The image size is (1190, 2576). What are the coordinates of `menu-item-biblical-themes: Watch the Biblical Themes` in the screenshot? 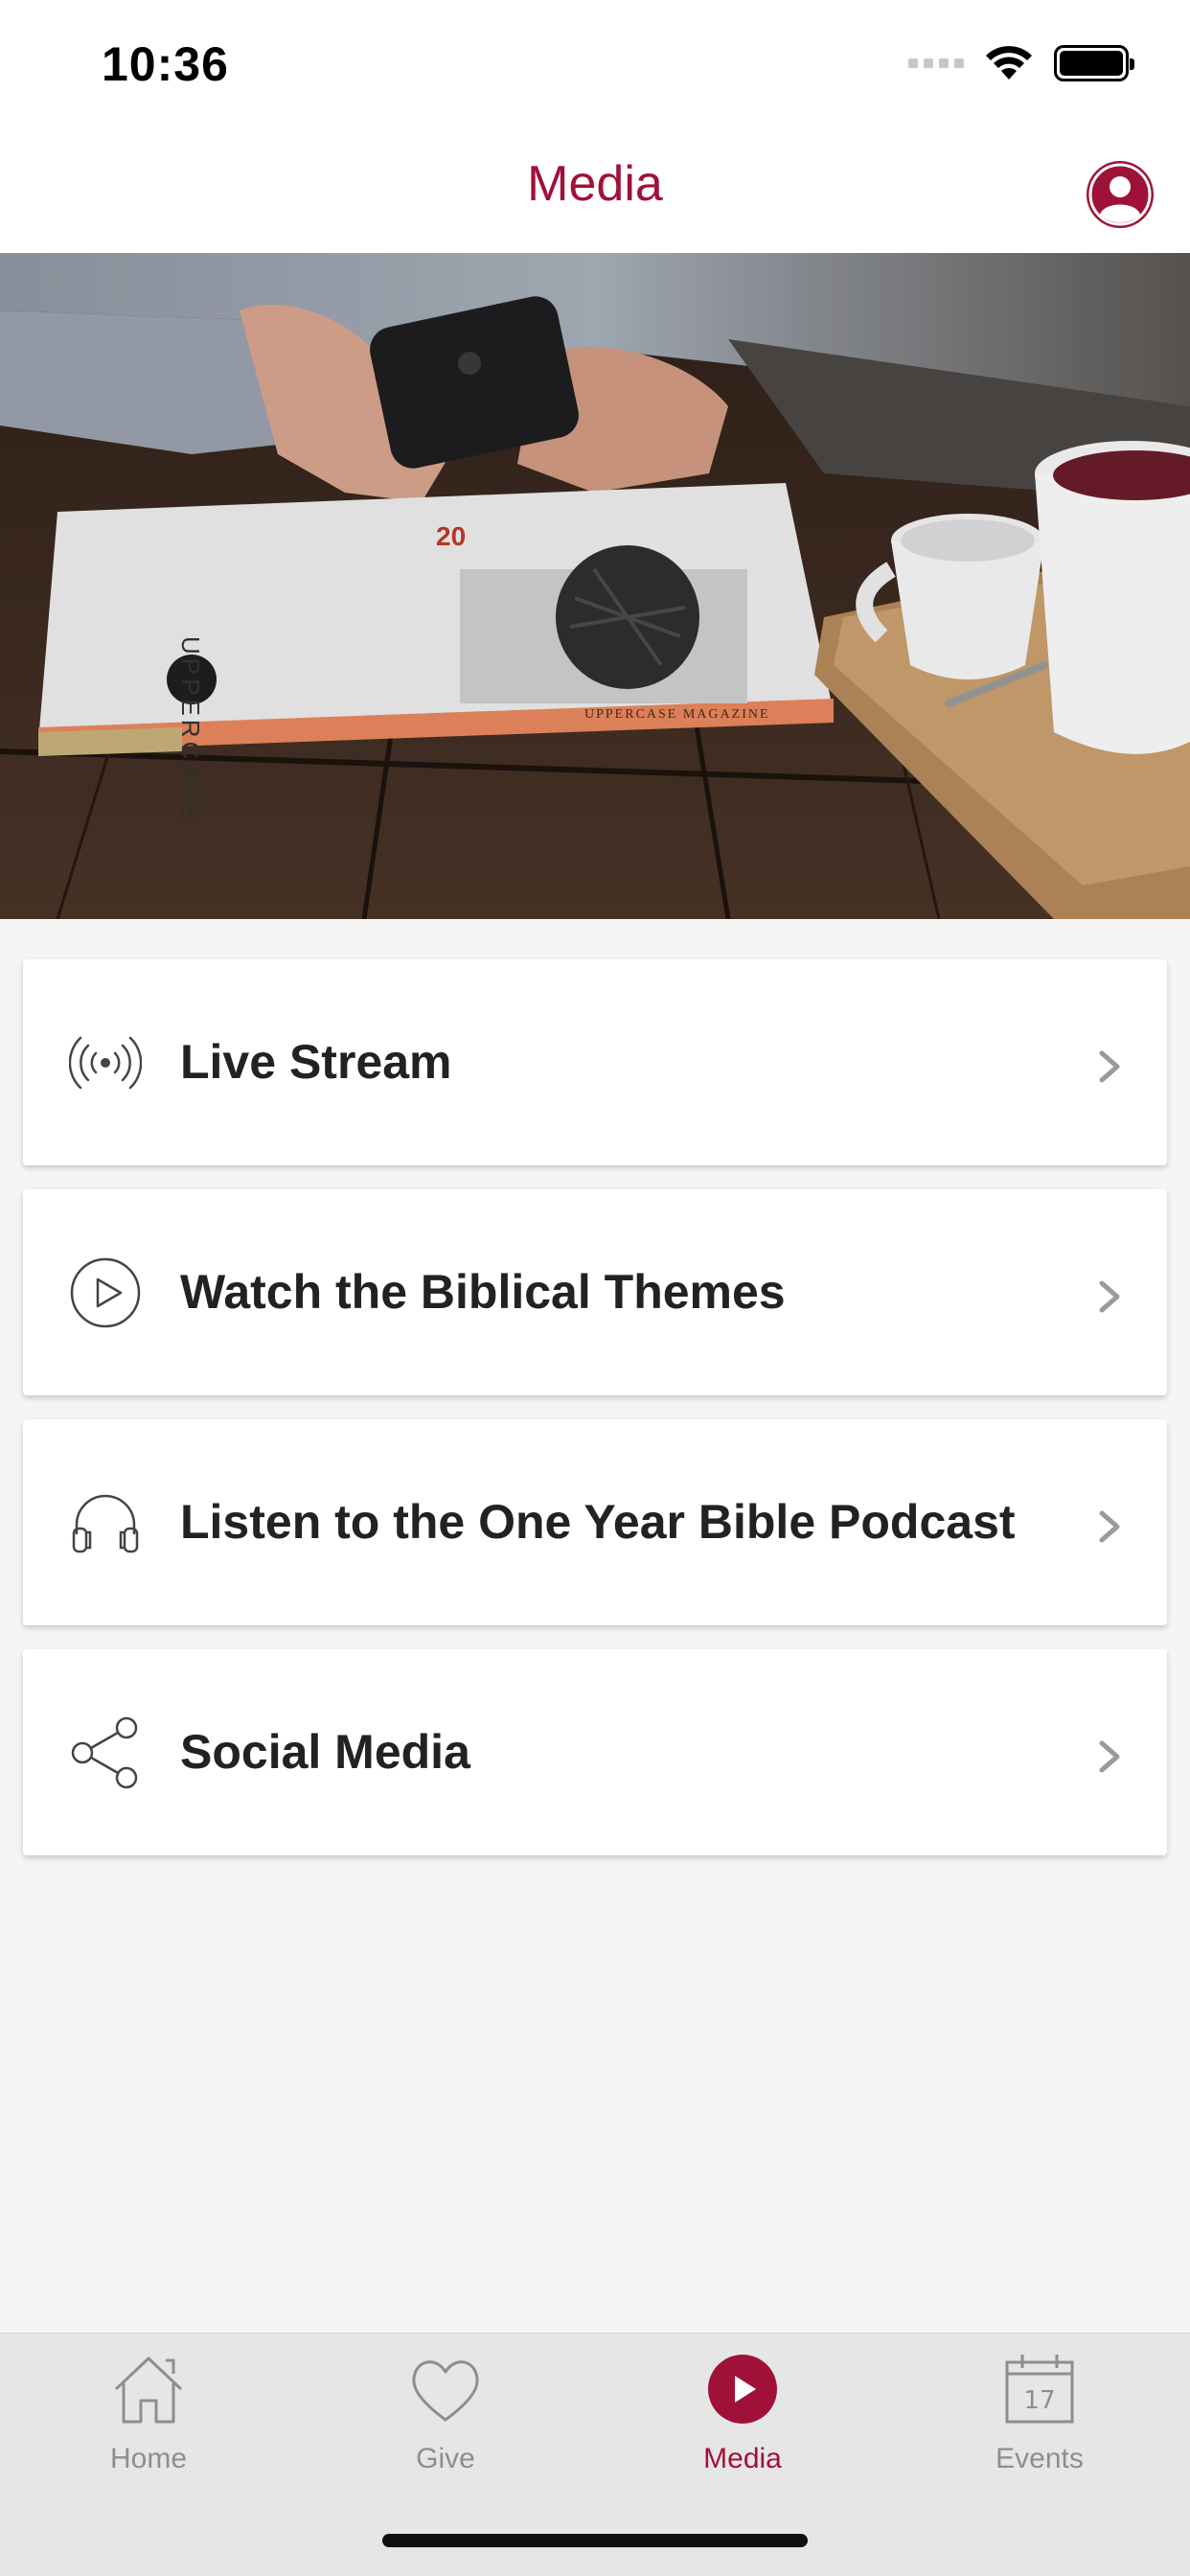 It's located at (595, 1292).